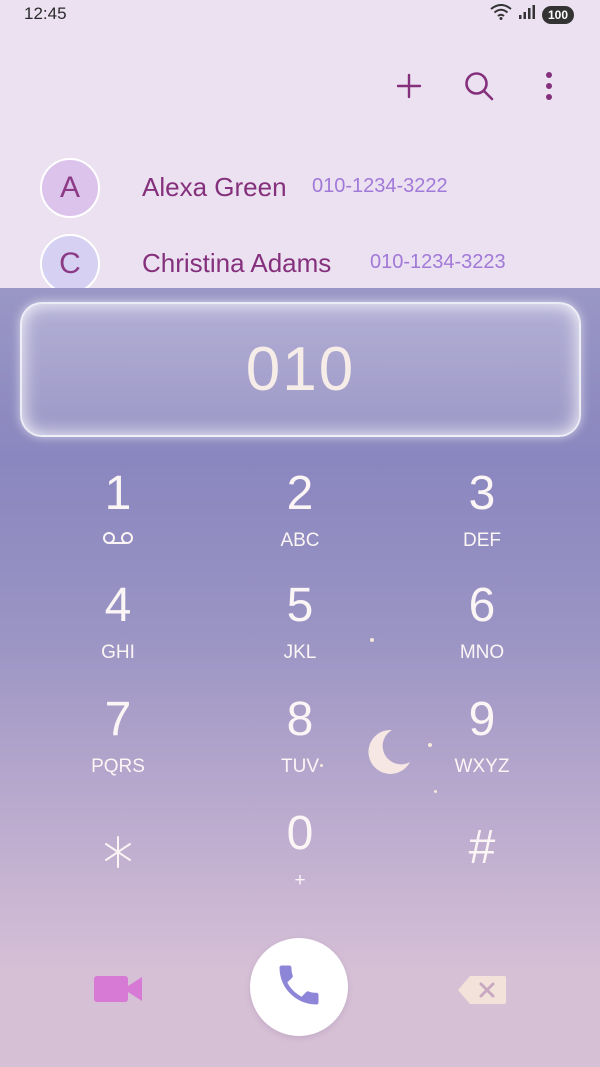 The image size is (600, 1067). What do you see at coordinates (409, 86) in the screenshot?
I see `add-icon` at bounding box center [409, 86].